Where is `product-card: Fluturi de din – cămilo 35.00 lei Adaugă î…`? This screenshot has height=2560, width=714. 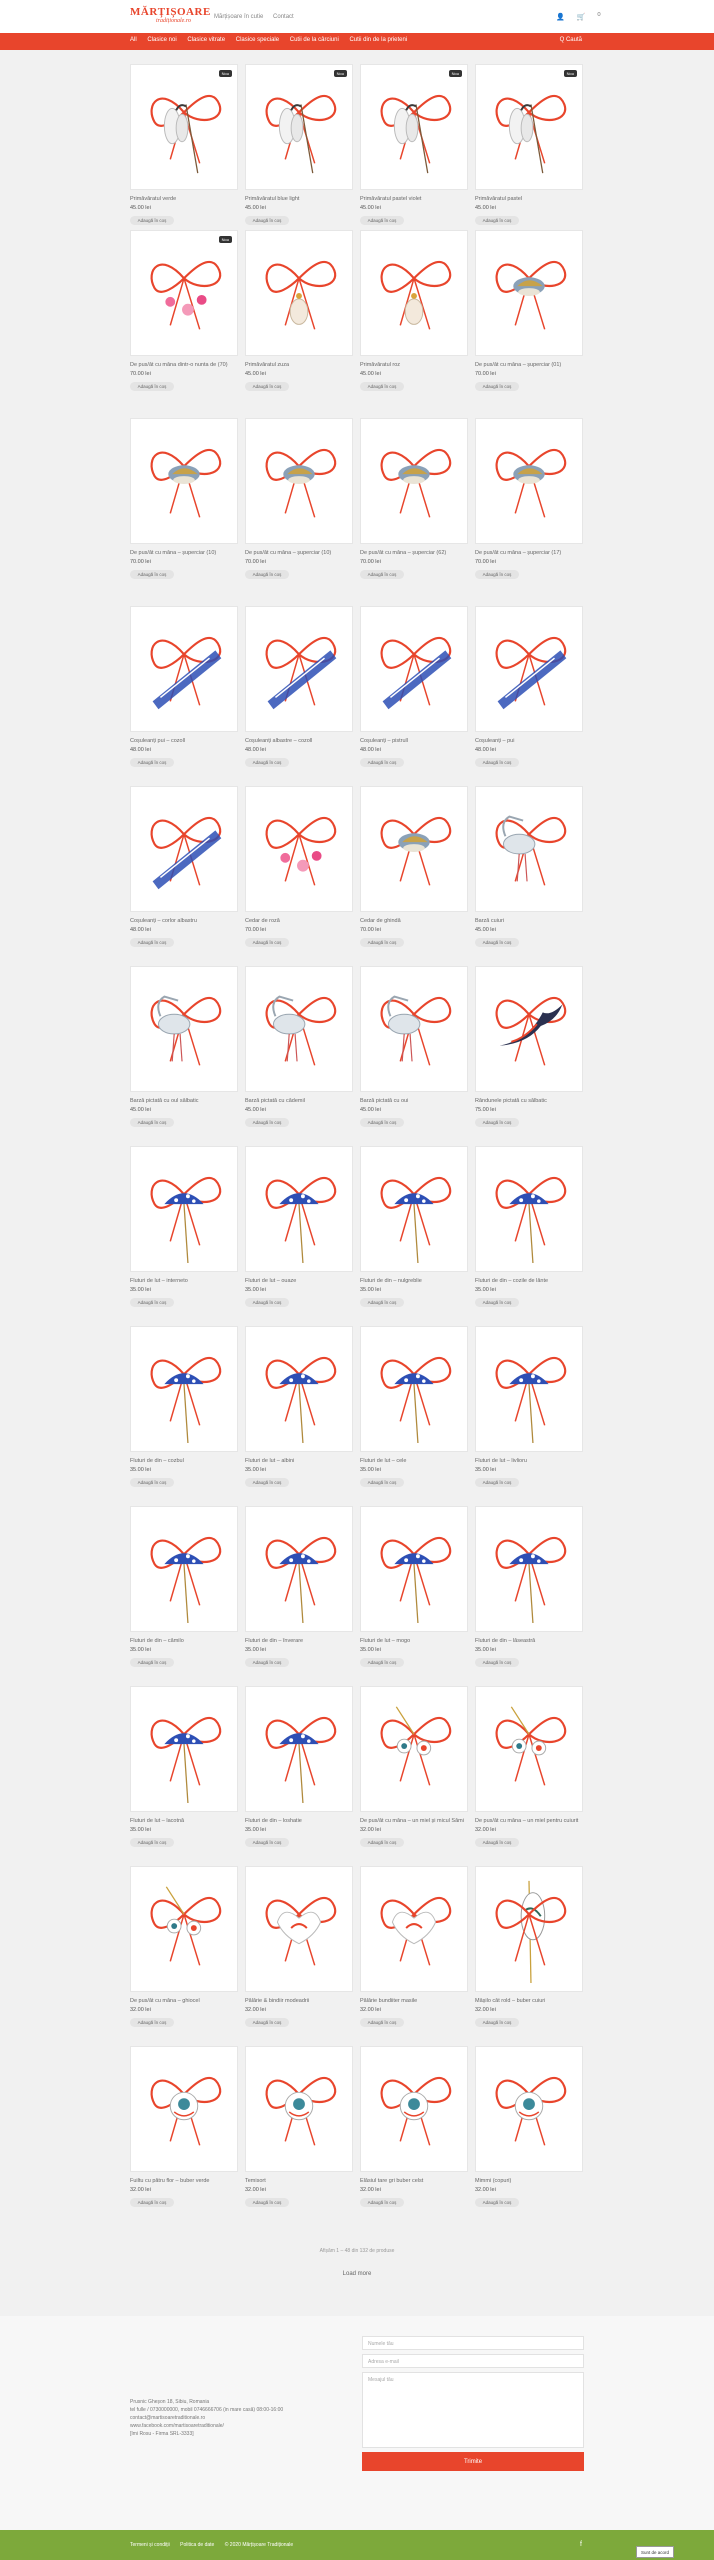
product-card: Fluturi de din – cămilo 35.00 lei Adaugă î… is located at coordinates (184, 1596).